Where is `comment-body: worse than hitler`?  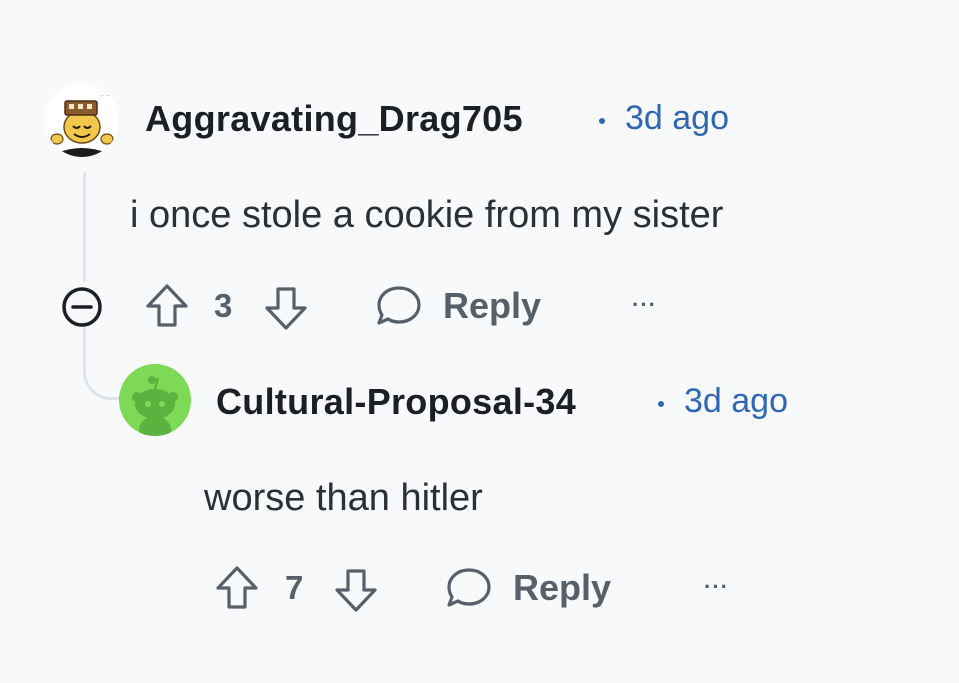
comment-body: worse than hitler is located at coordinates (343, 498).